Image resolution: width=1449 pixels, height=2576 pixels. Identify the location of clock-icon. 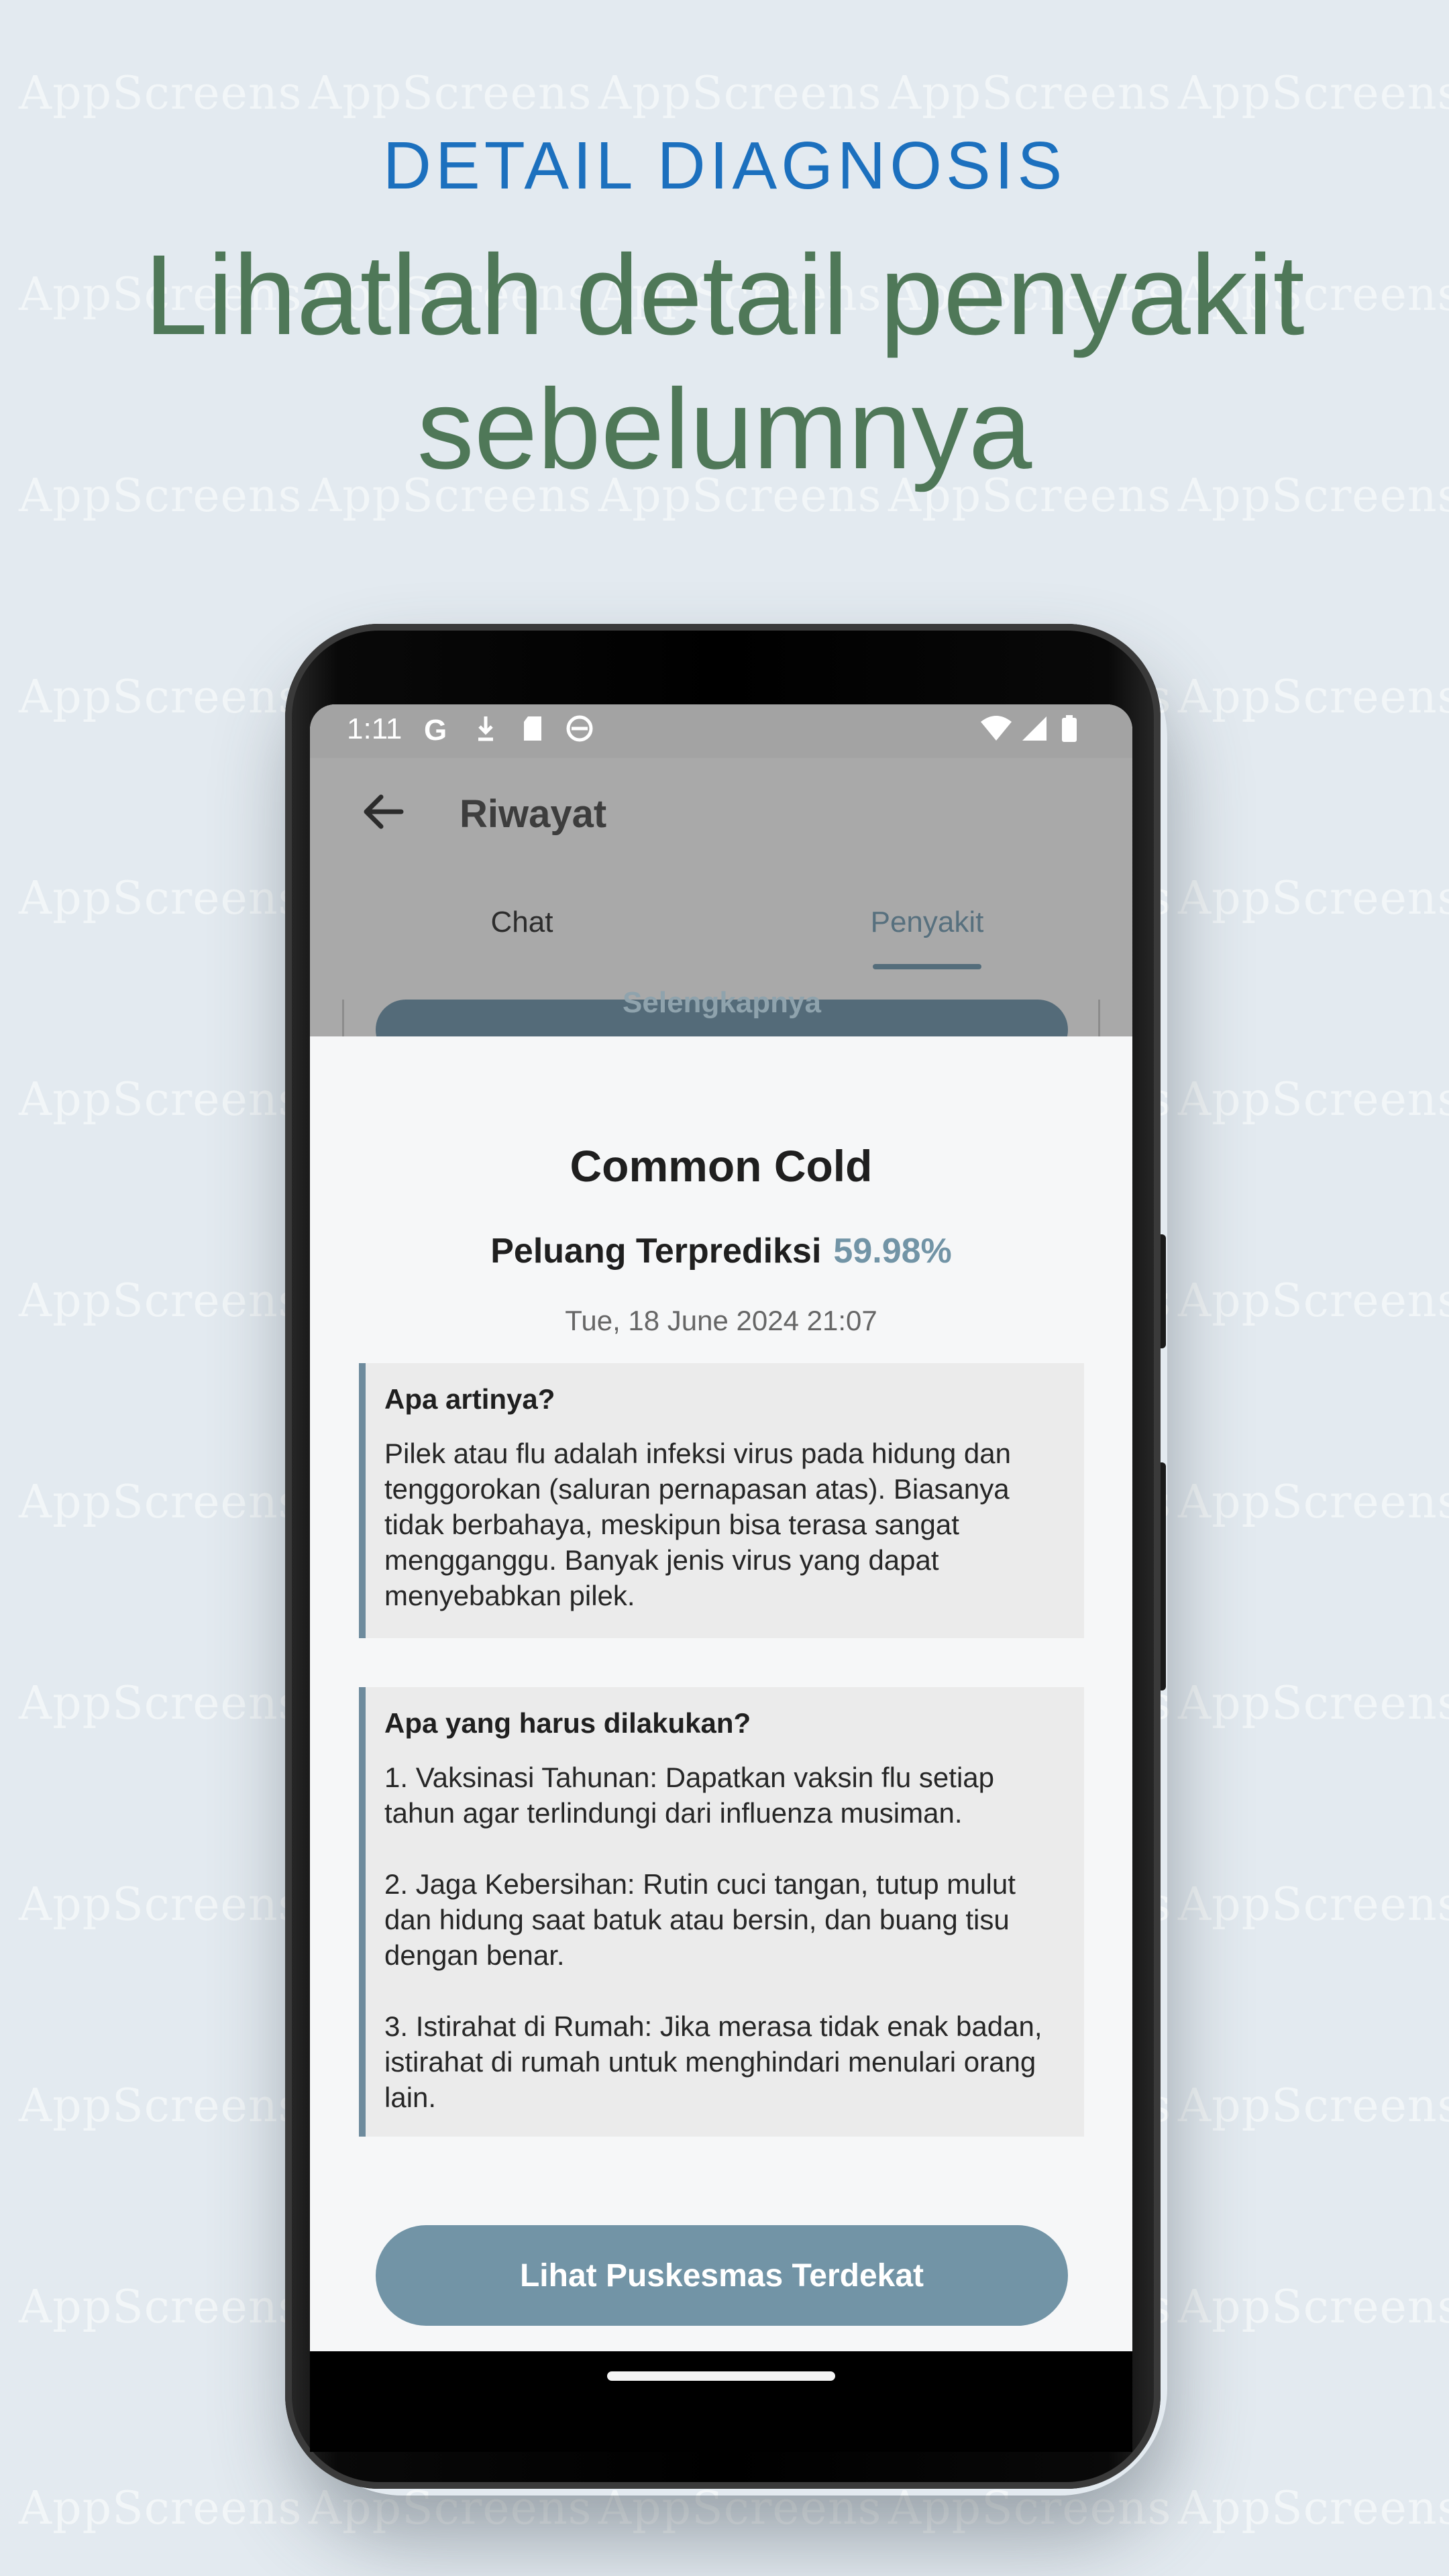
(579, 732).